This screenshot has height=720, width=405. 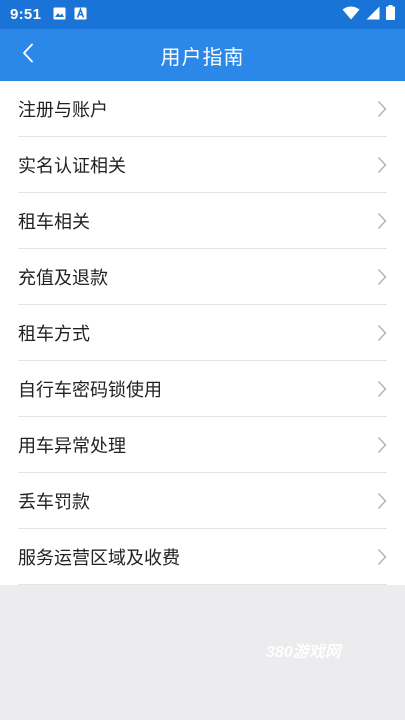 I want to click on app-bar: 用户指南, so click(x=202, y=55).